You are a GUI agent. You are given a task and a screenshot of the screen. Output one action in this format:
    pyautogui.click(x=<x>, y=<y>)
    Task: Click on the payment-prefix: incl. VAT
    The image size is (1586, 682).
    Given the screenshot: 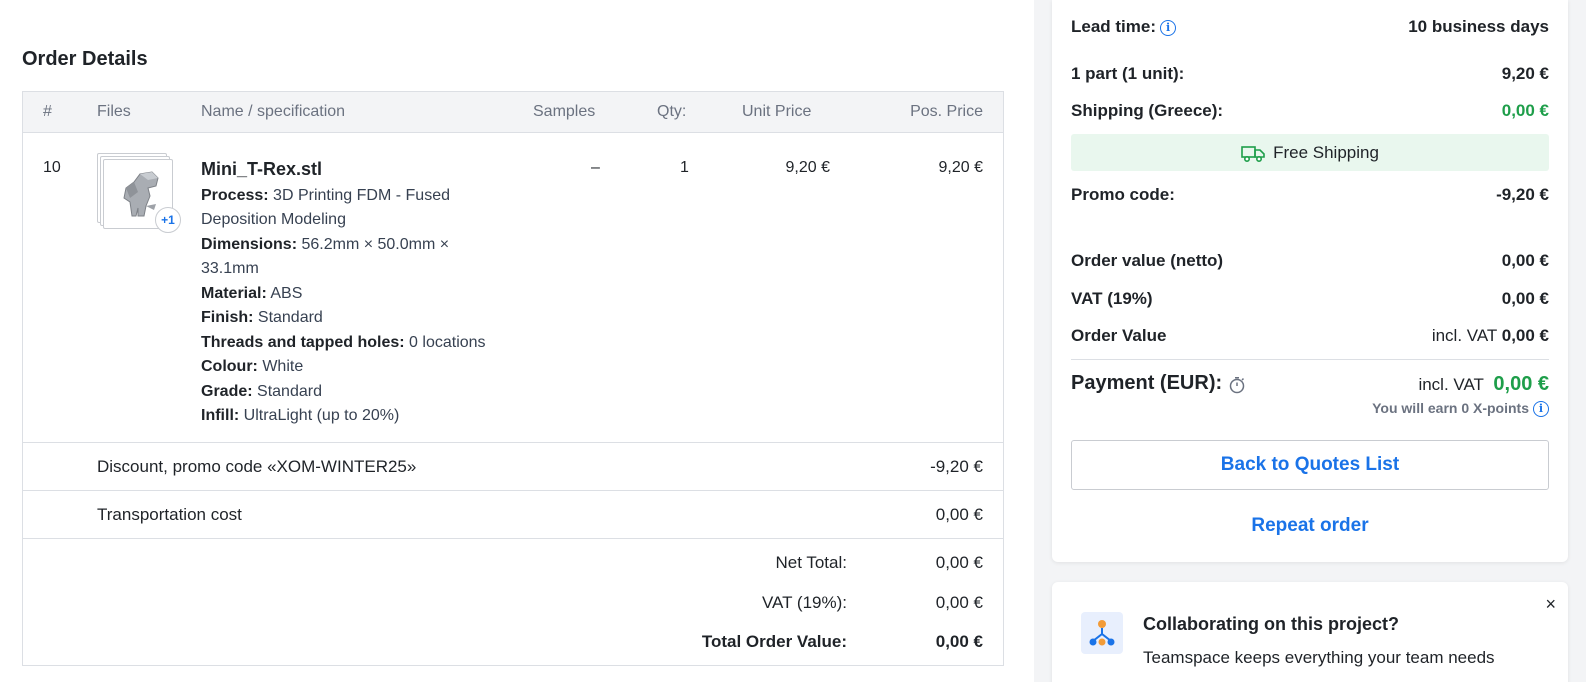 What is the action you would take?
    pyautogui.click(x=1451, y=384)
    